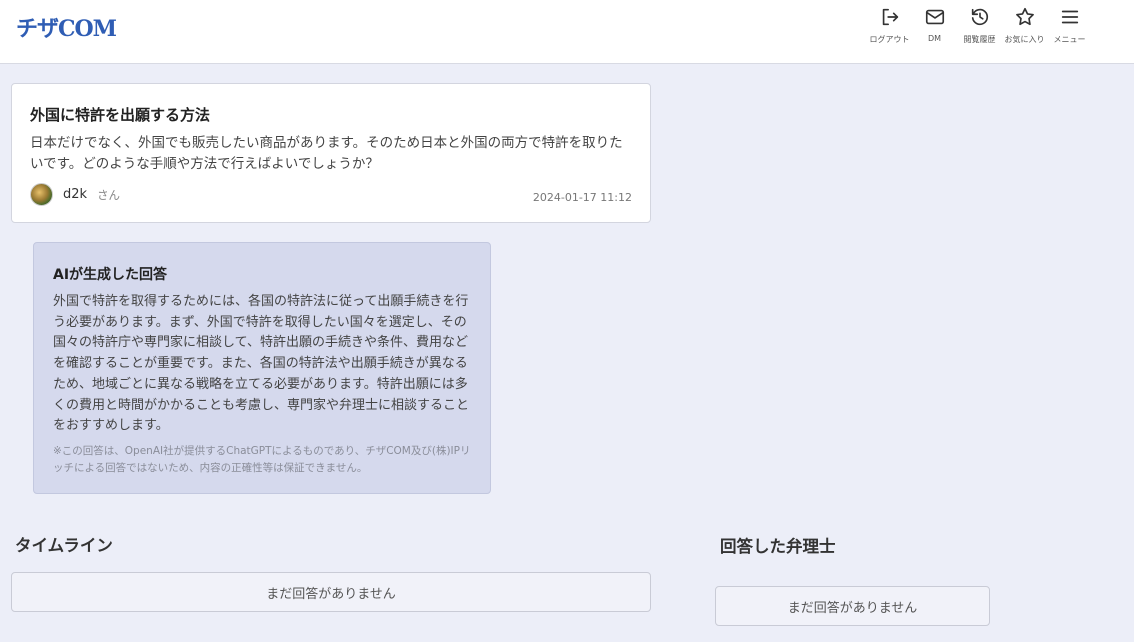  What do you see at coordinates (110, 275) in the screenshot?
I see `ai-answer-title: AIが生成した回答` at bounding box center [110, 275].